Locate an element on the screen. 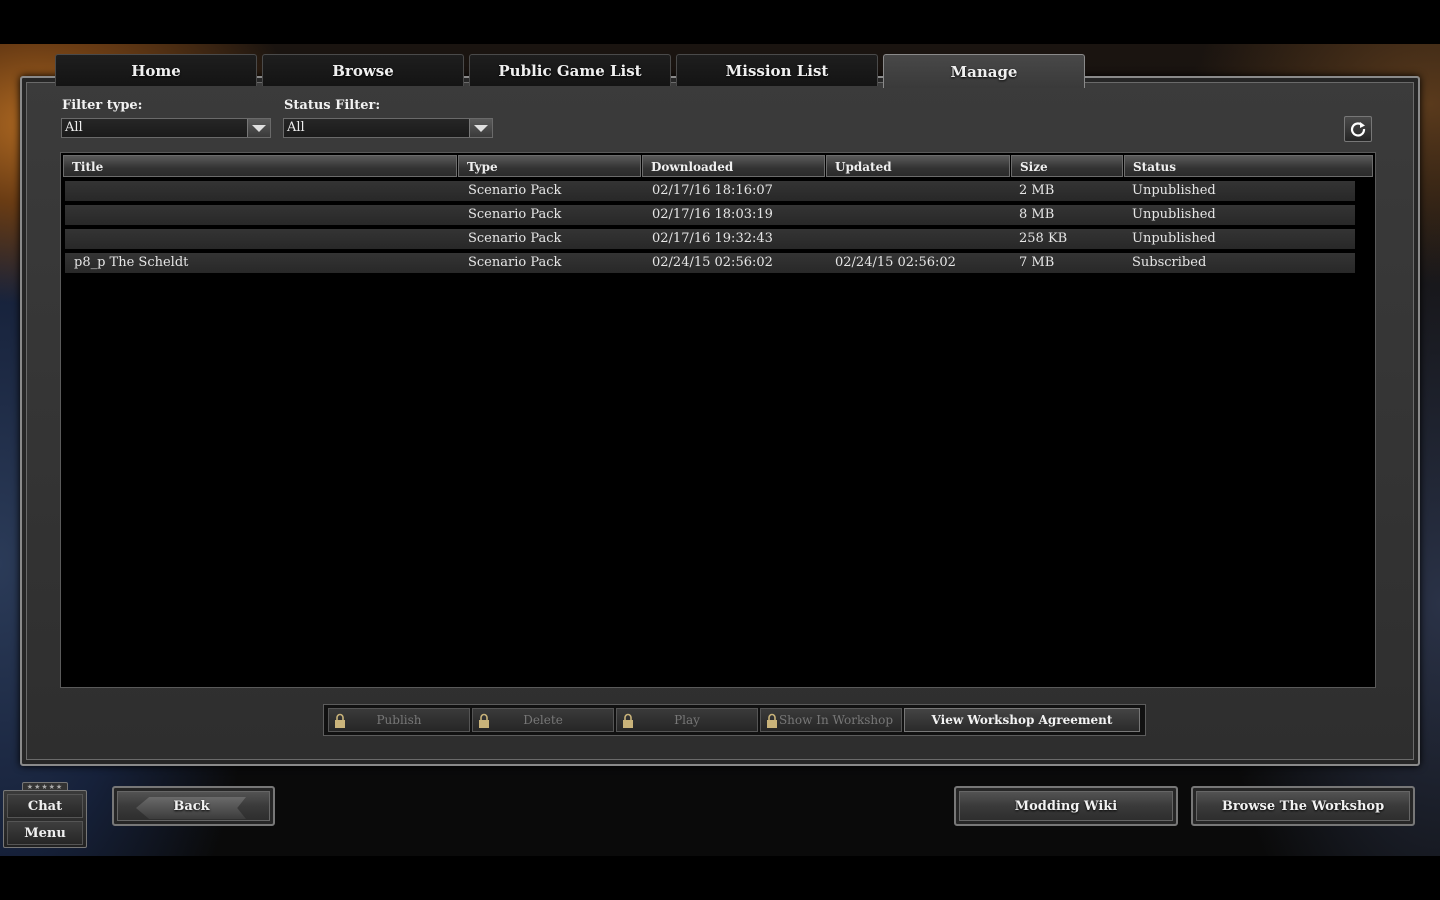 The height and width of the screenshot is (900, 1440). delete-label: Delete is located at coordinates (543, 720).